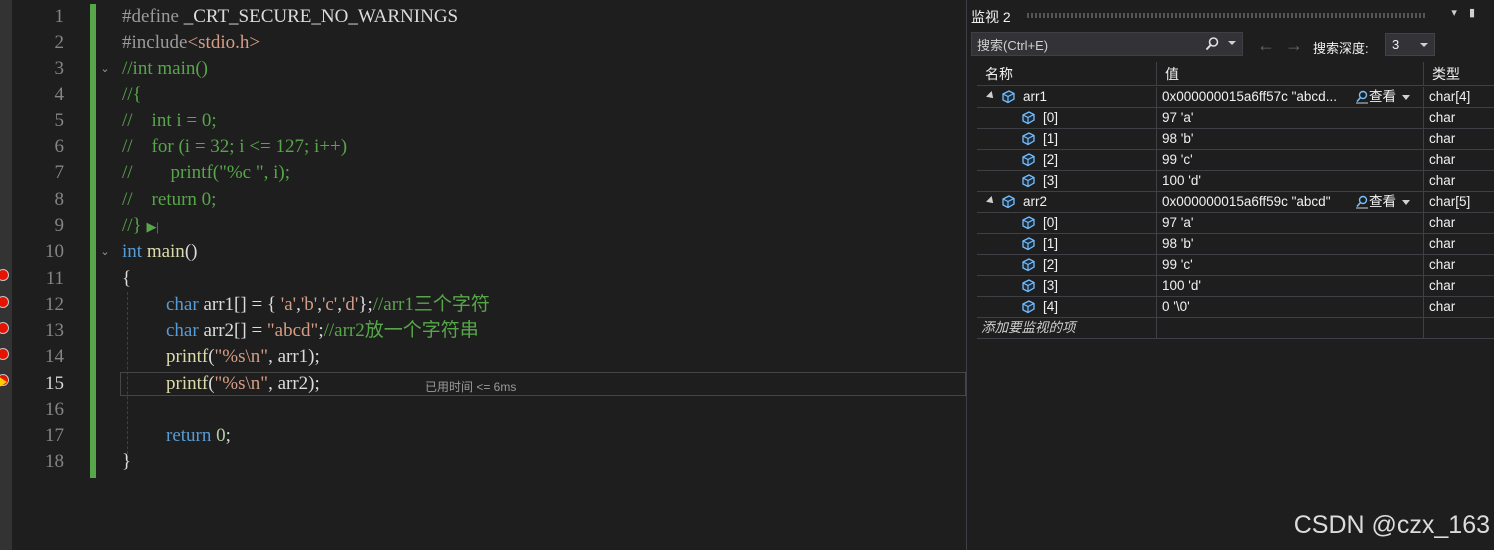 The image size is (1494, 550). I want to click on column-header-value: 值, so click(1290, 74).